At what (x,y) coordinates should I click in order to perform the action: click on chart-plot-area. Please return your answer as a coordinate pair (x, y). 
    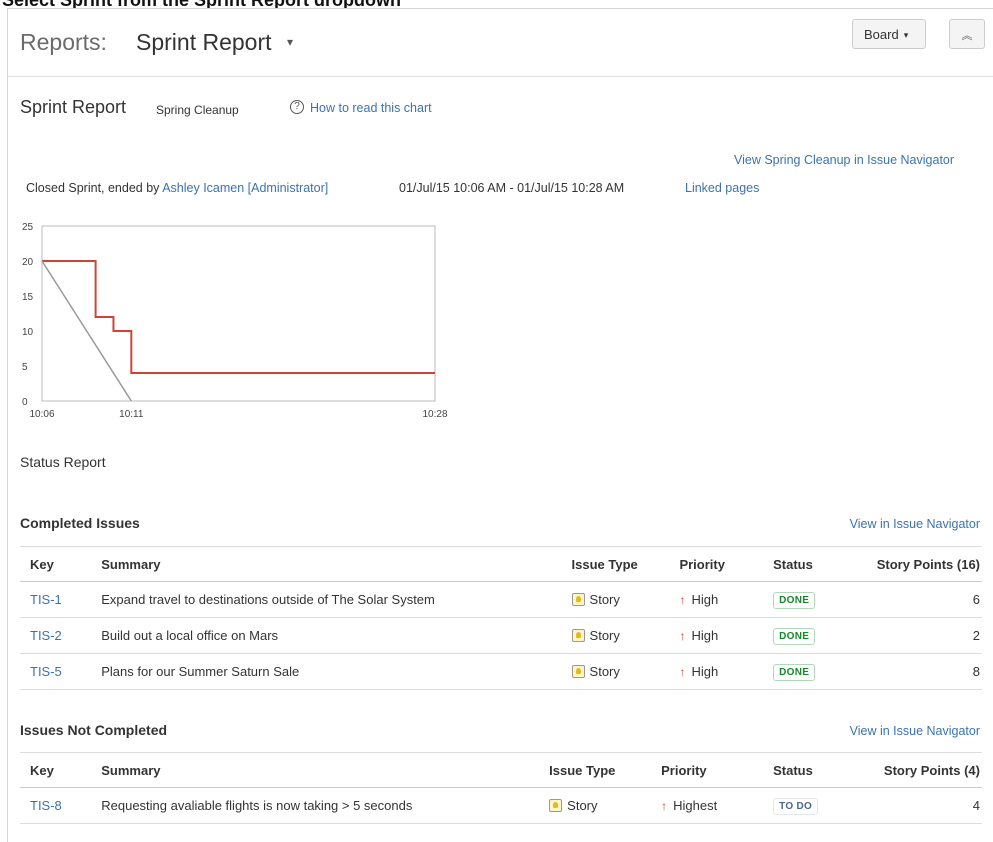
    Looking at the image, I should click on (238, 313).